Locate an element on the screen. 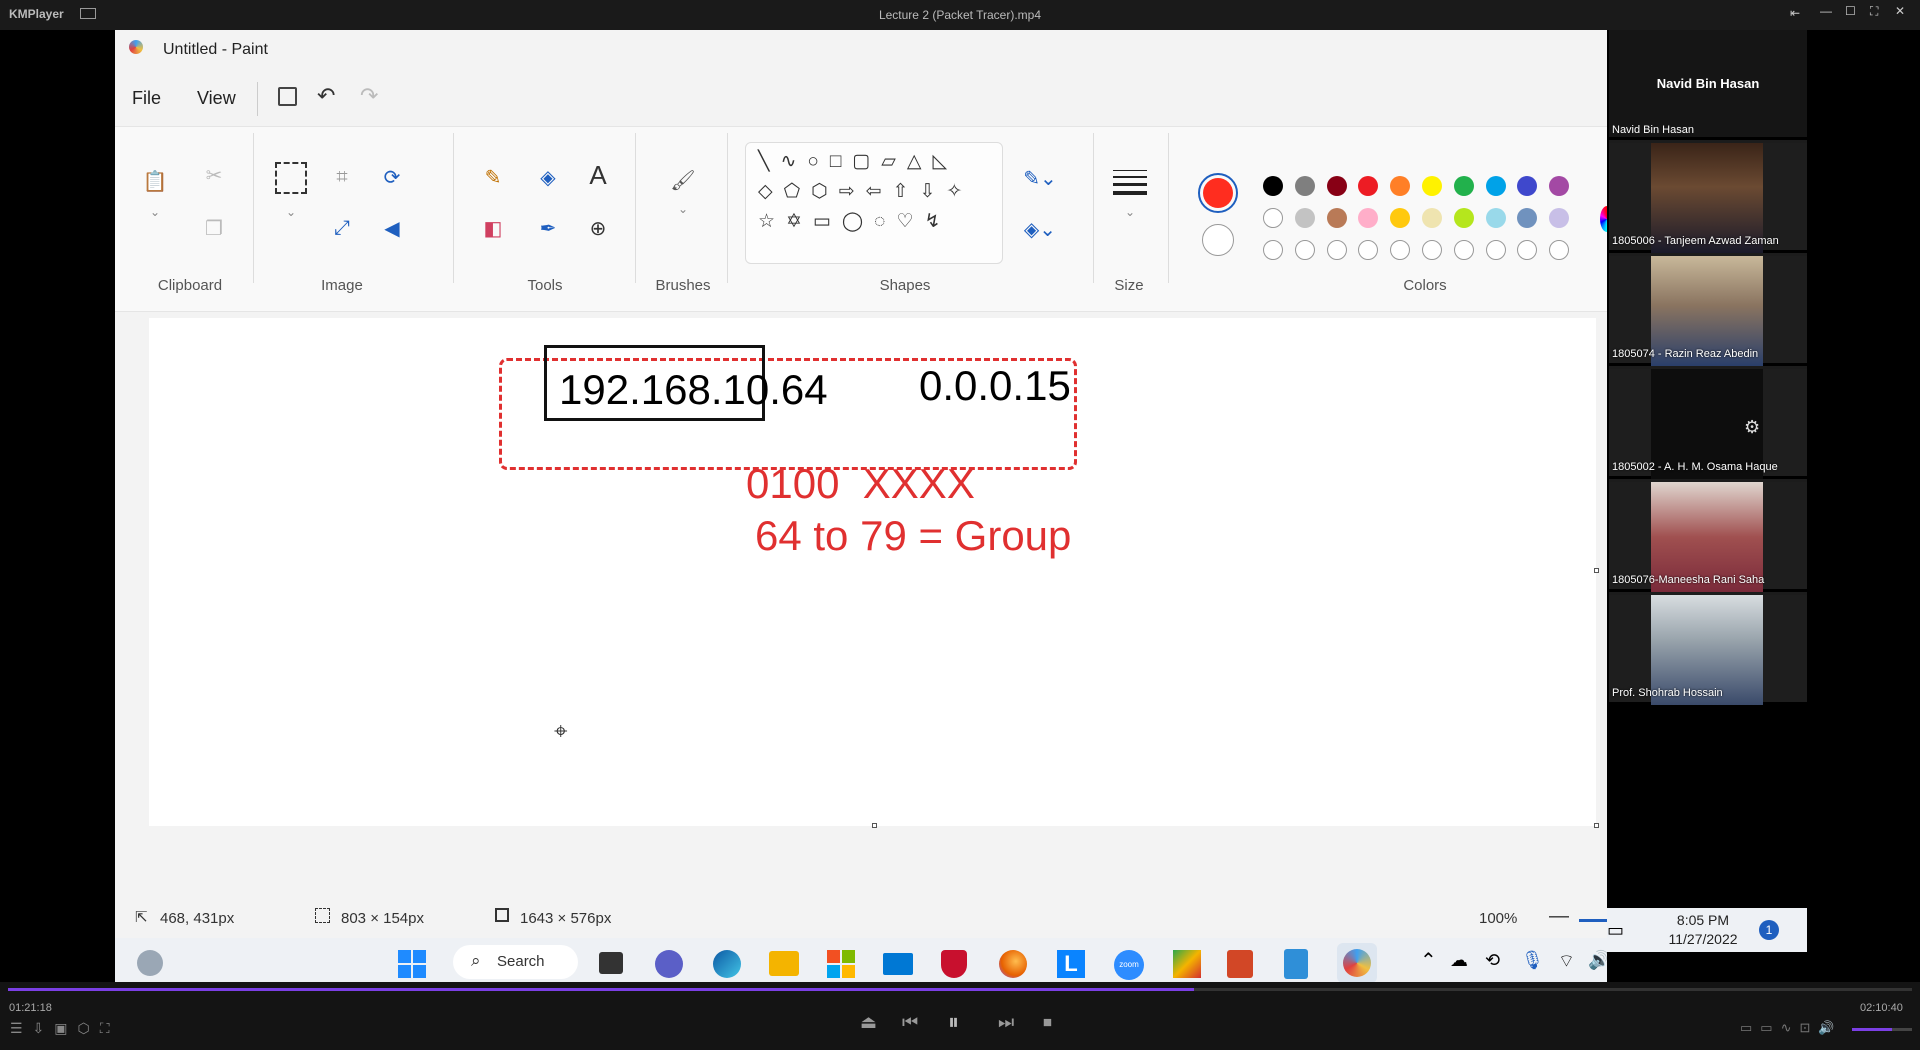 The image size is (1920, 1050). gear-icon: ⚙ is located at coordinates (1752, 427).